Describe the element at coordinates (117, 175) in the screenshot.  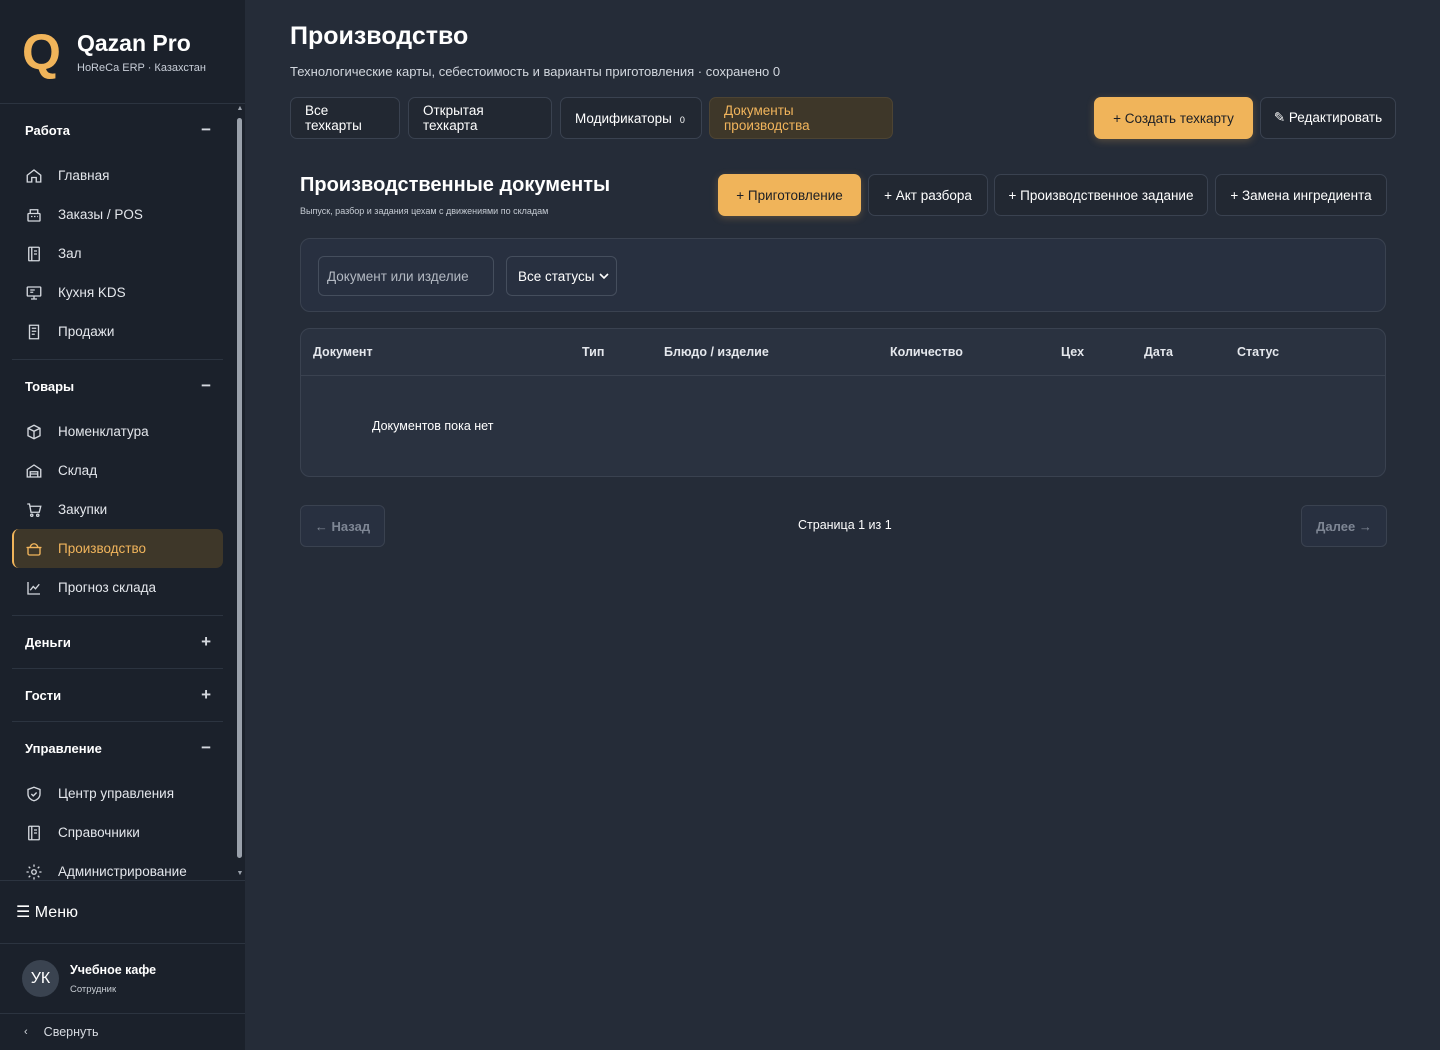
I see `sidebar-item-home: Главная` at that location.